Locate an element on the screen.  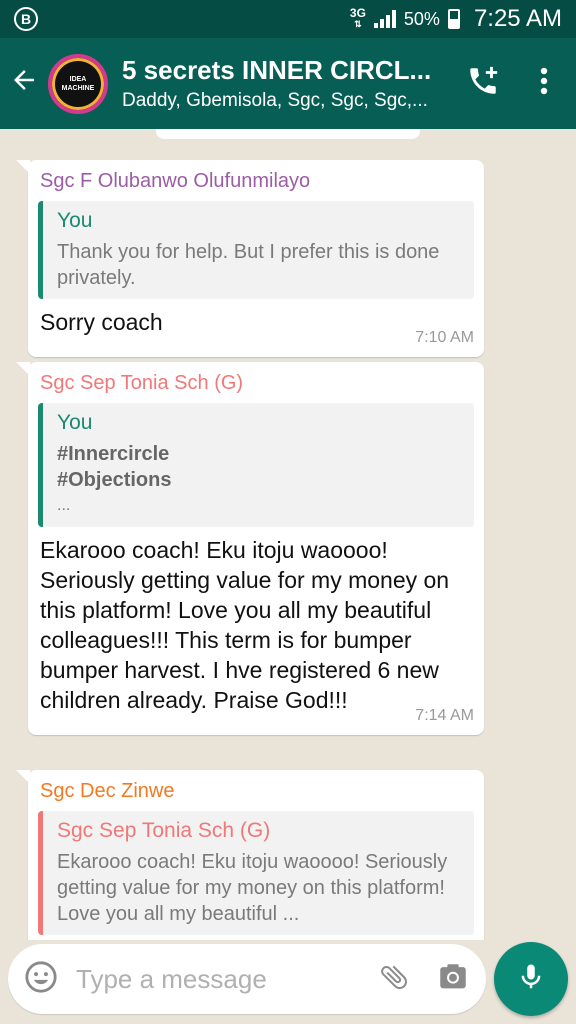
battery-icon is located at coordinates (453, 19).